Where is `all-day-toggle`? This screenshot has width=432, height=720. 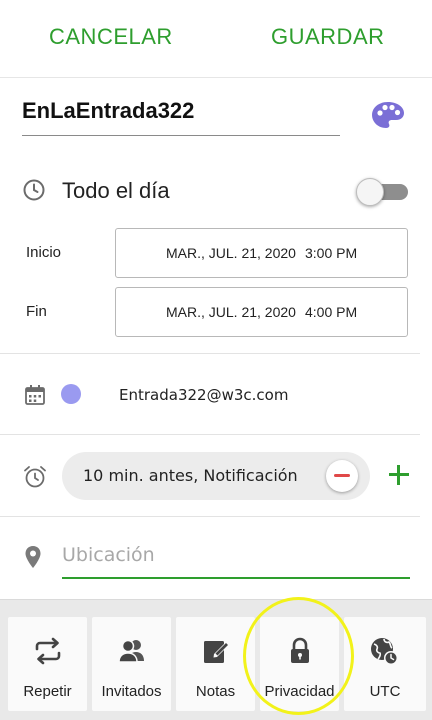 all-day-toggle is located at coordinates (382, 191).